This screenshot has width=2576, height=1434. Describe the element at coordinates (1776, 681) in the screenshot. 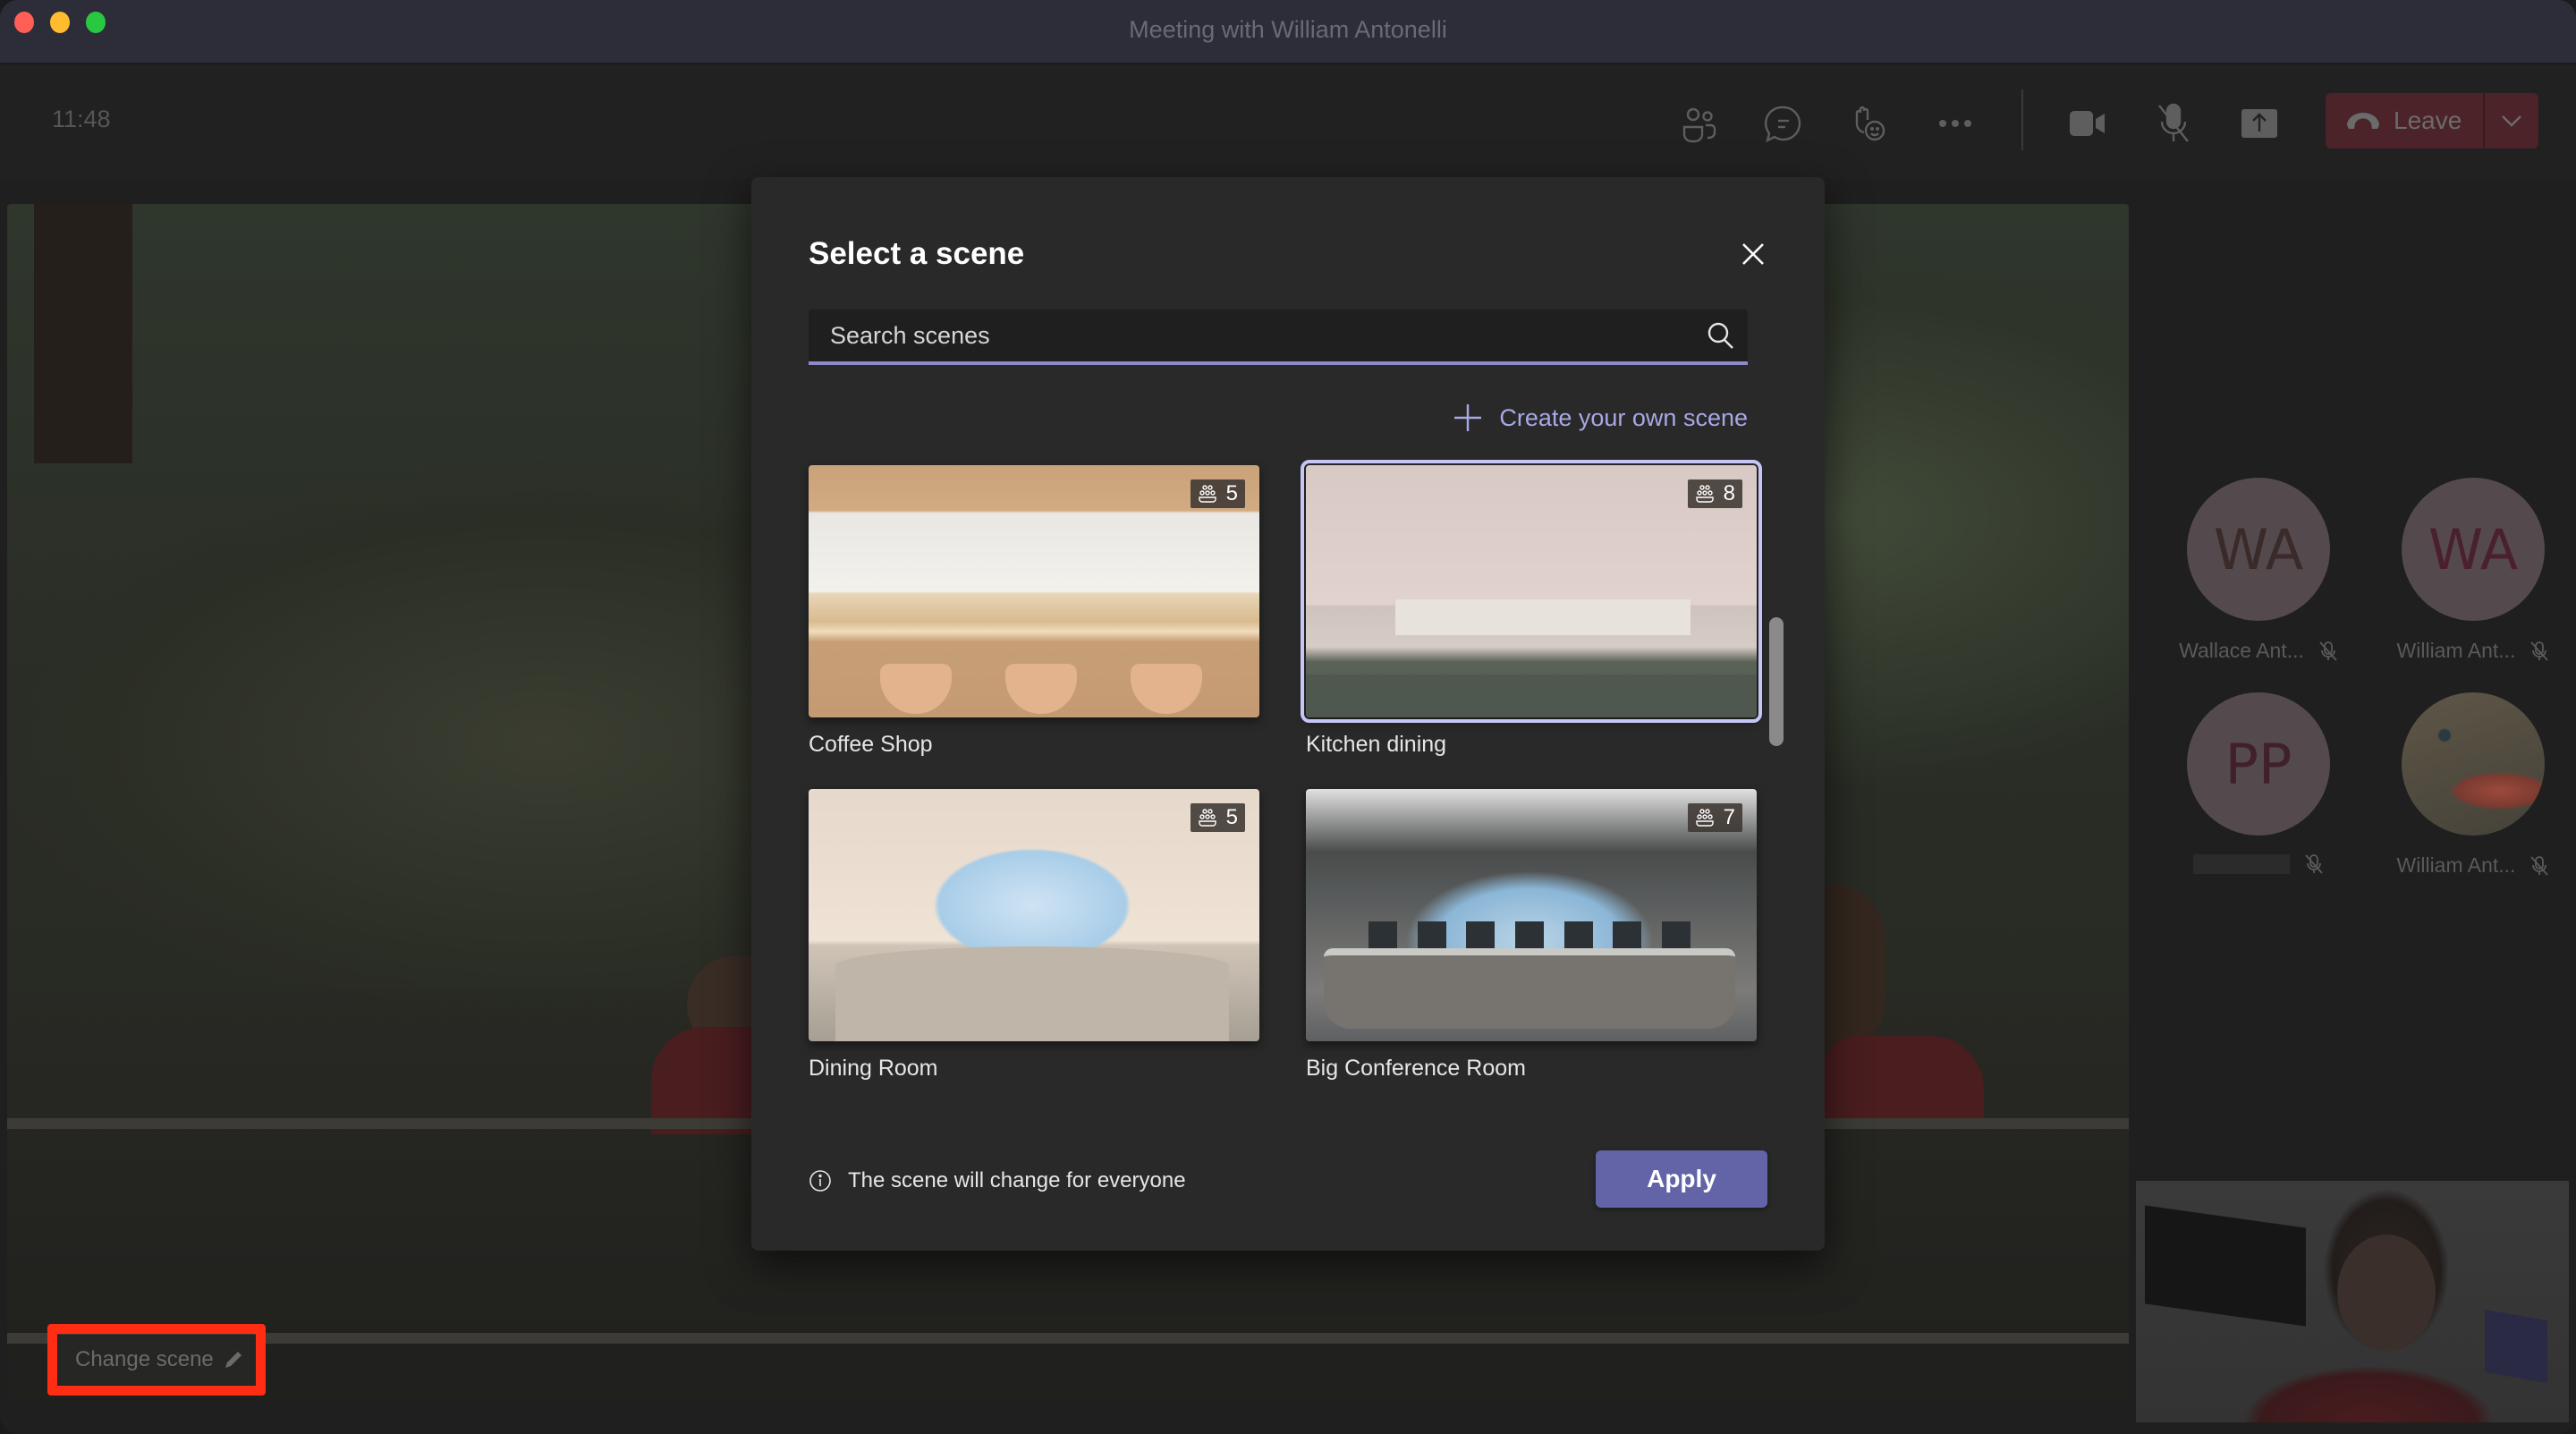

I see `scene-list-scrollbar` at that location.